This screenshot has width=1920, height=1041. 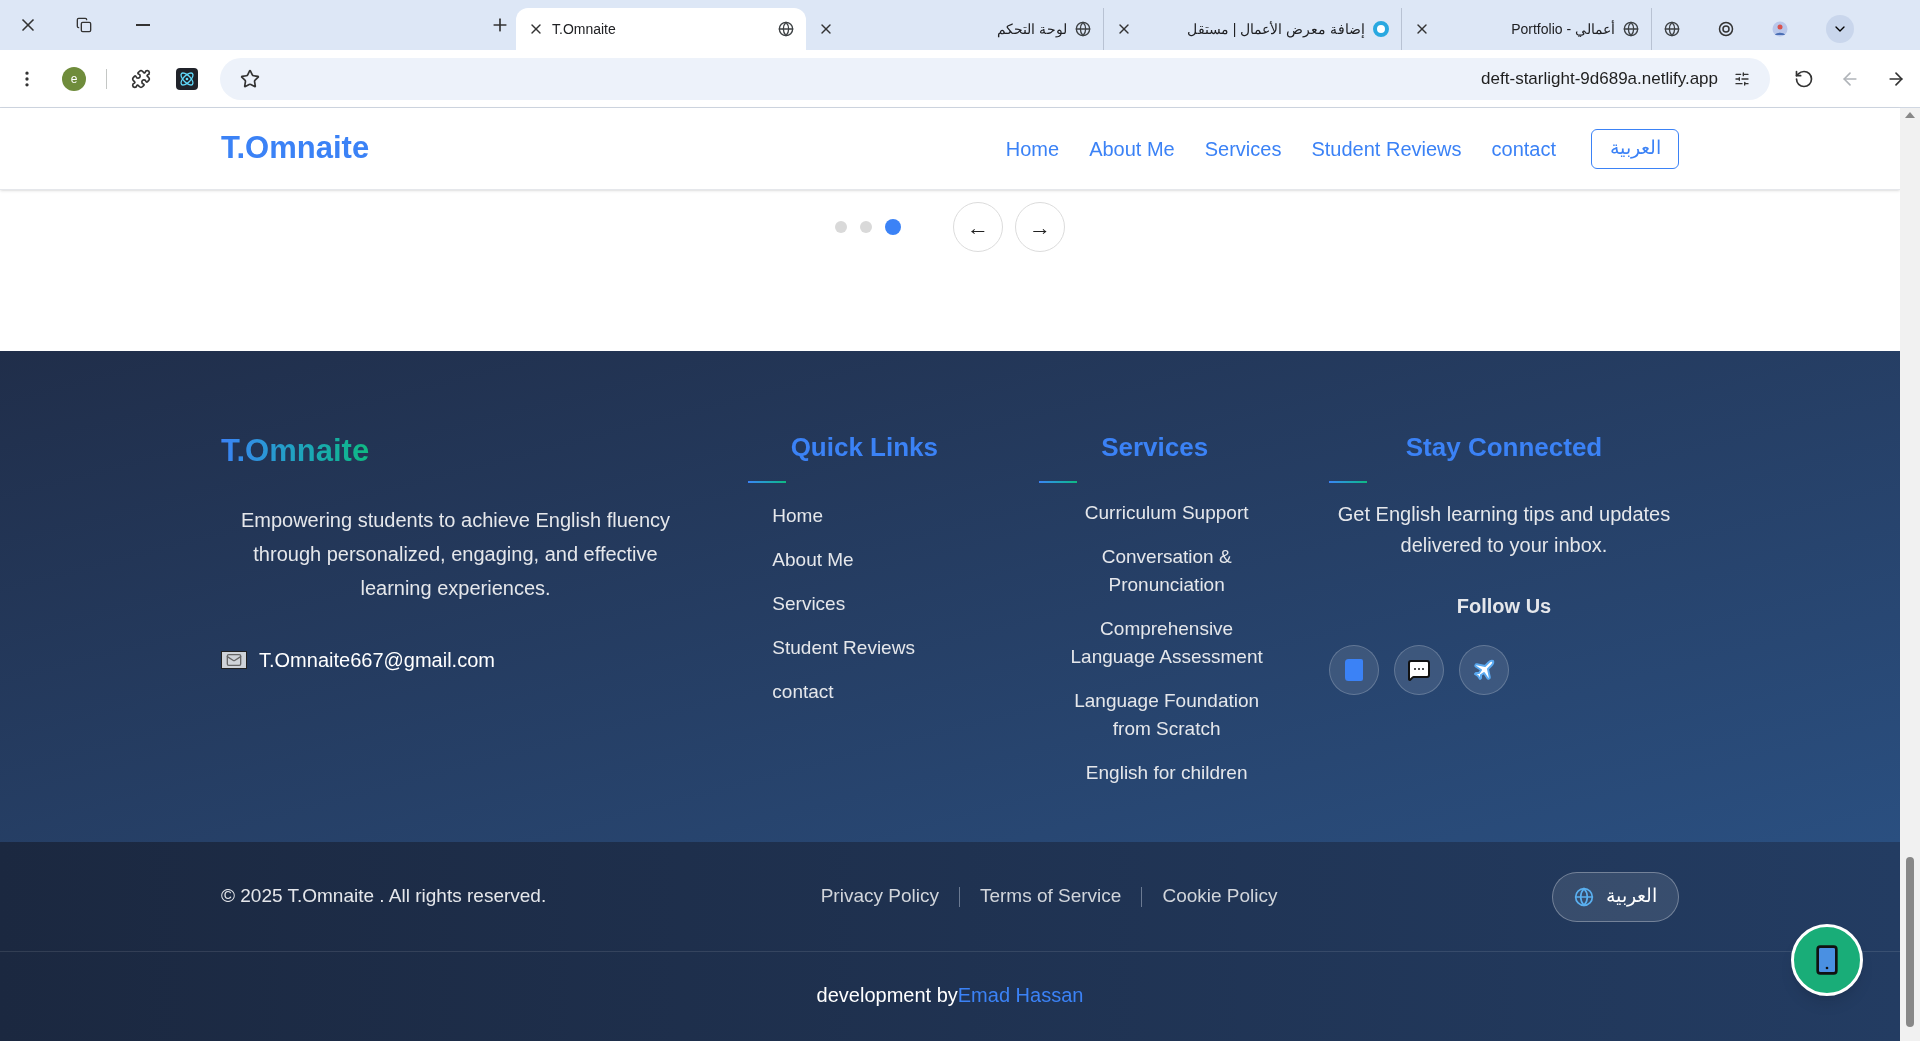 What do you see at coordinates (455, 554) in the screenshot?
I see `footer-description: Empowering students to achieve English fluency through personalized, engaging, and effective learning experiences.` at bounding box center [455, 554].